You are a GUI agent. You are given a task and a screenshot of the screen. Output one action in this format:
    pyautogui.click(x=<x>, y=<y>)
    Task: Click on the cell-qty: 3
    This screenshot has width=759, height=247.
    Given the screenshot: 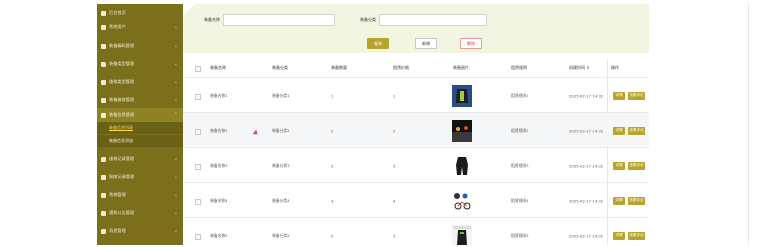 What is the action you would take?
    pyautogui.click(x=332, y=165)
    